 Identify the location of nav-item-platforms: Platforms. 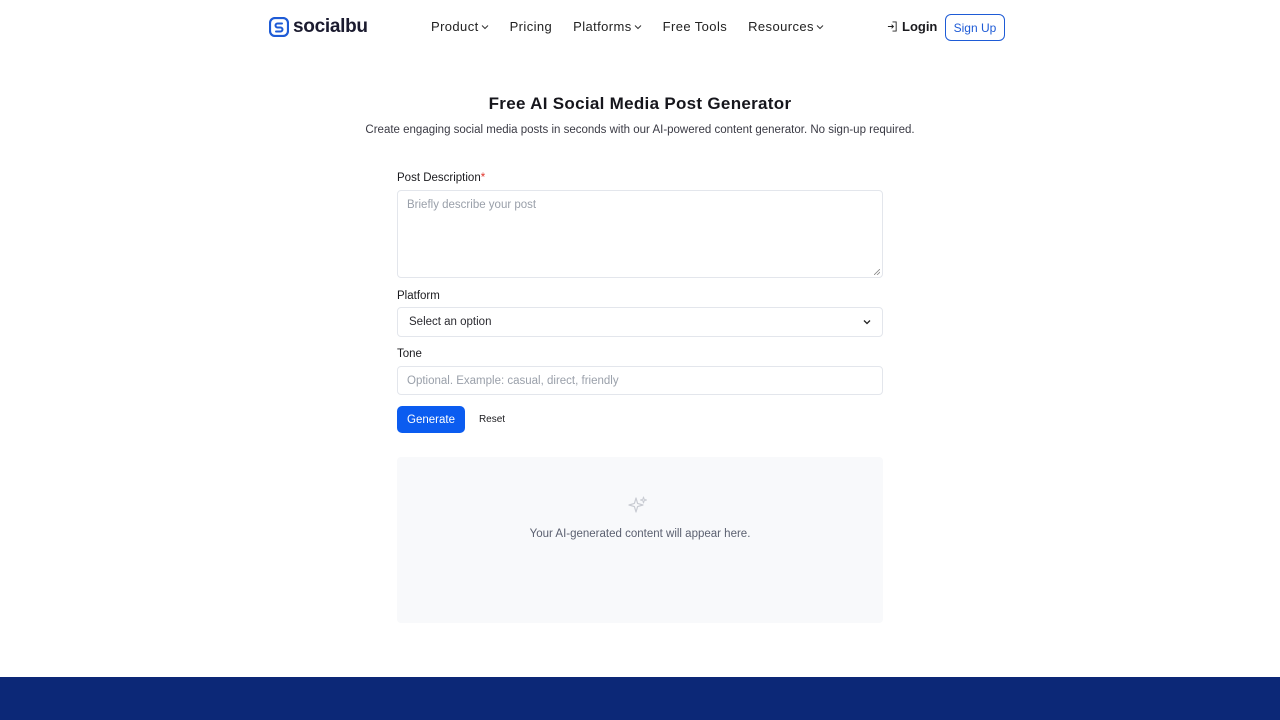
(607, 26).